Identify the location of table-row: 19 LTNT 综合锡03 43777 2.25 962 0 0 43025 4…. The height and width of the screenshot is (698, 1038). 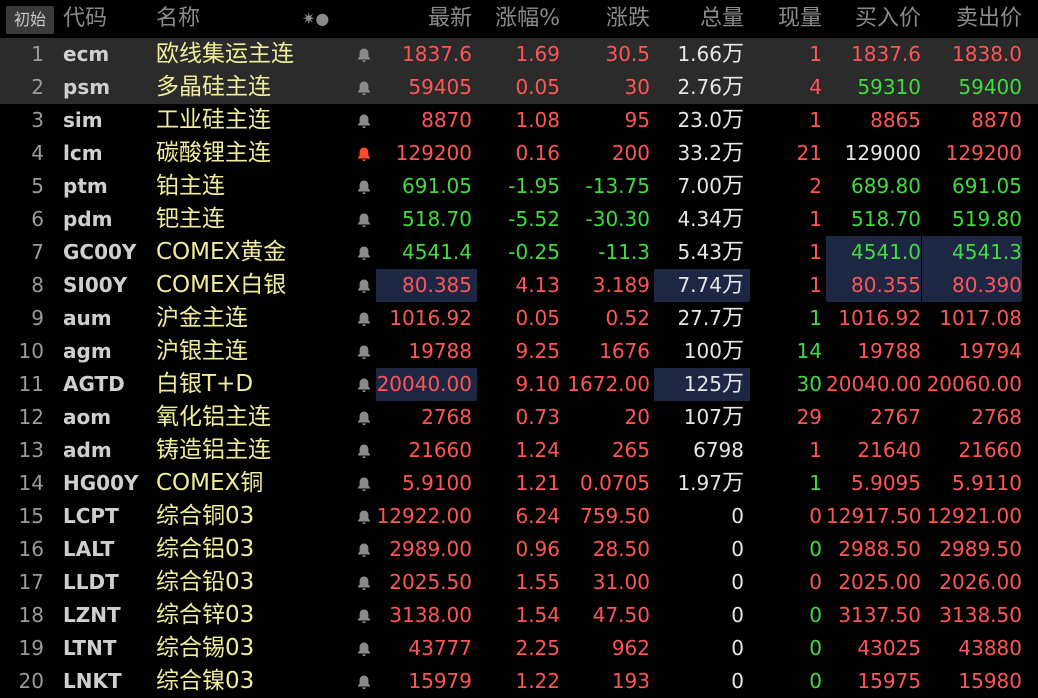
(519, 648).